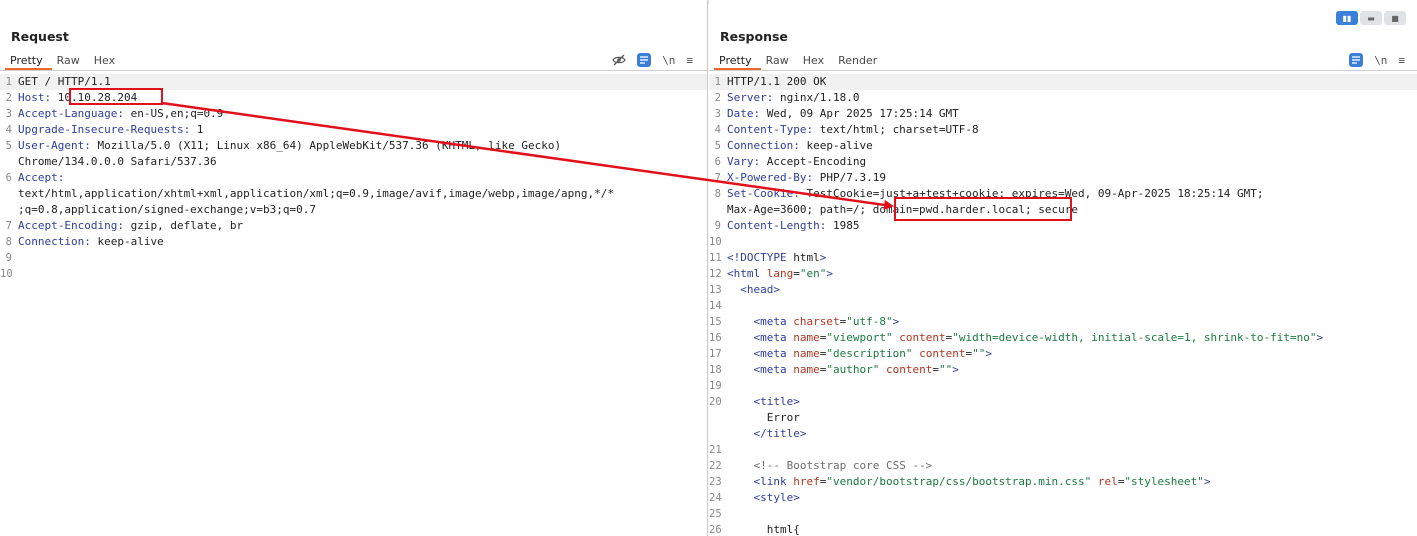 The height and width of the screenshot is (536, 1417). What do you see at coordinates (799, 146) in the screenshot?
I see `line-content: Connection: keep-alive` at bounding box center [799, 146].